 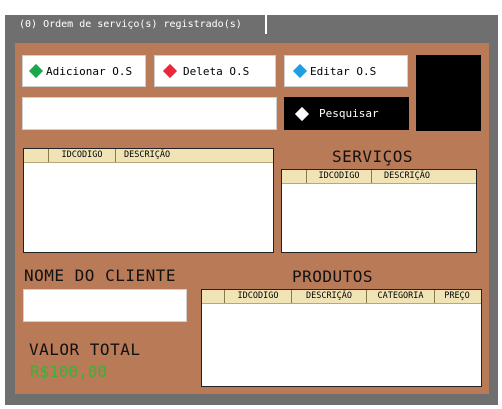 I want to click on client-name-title: NOME DO CLIENTE, so click(x=100, y=275).